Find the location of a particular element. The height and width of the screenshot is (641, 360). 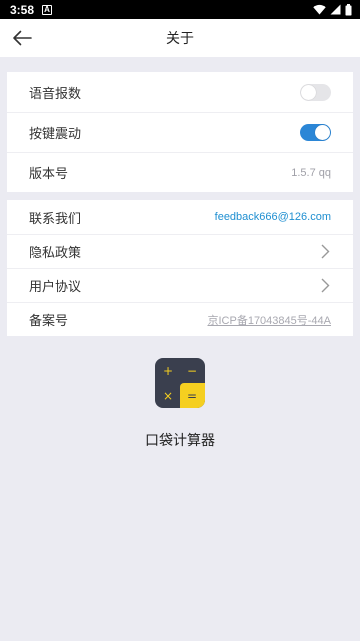

times-glyph: × is located at coordinates (168, 396).